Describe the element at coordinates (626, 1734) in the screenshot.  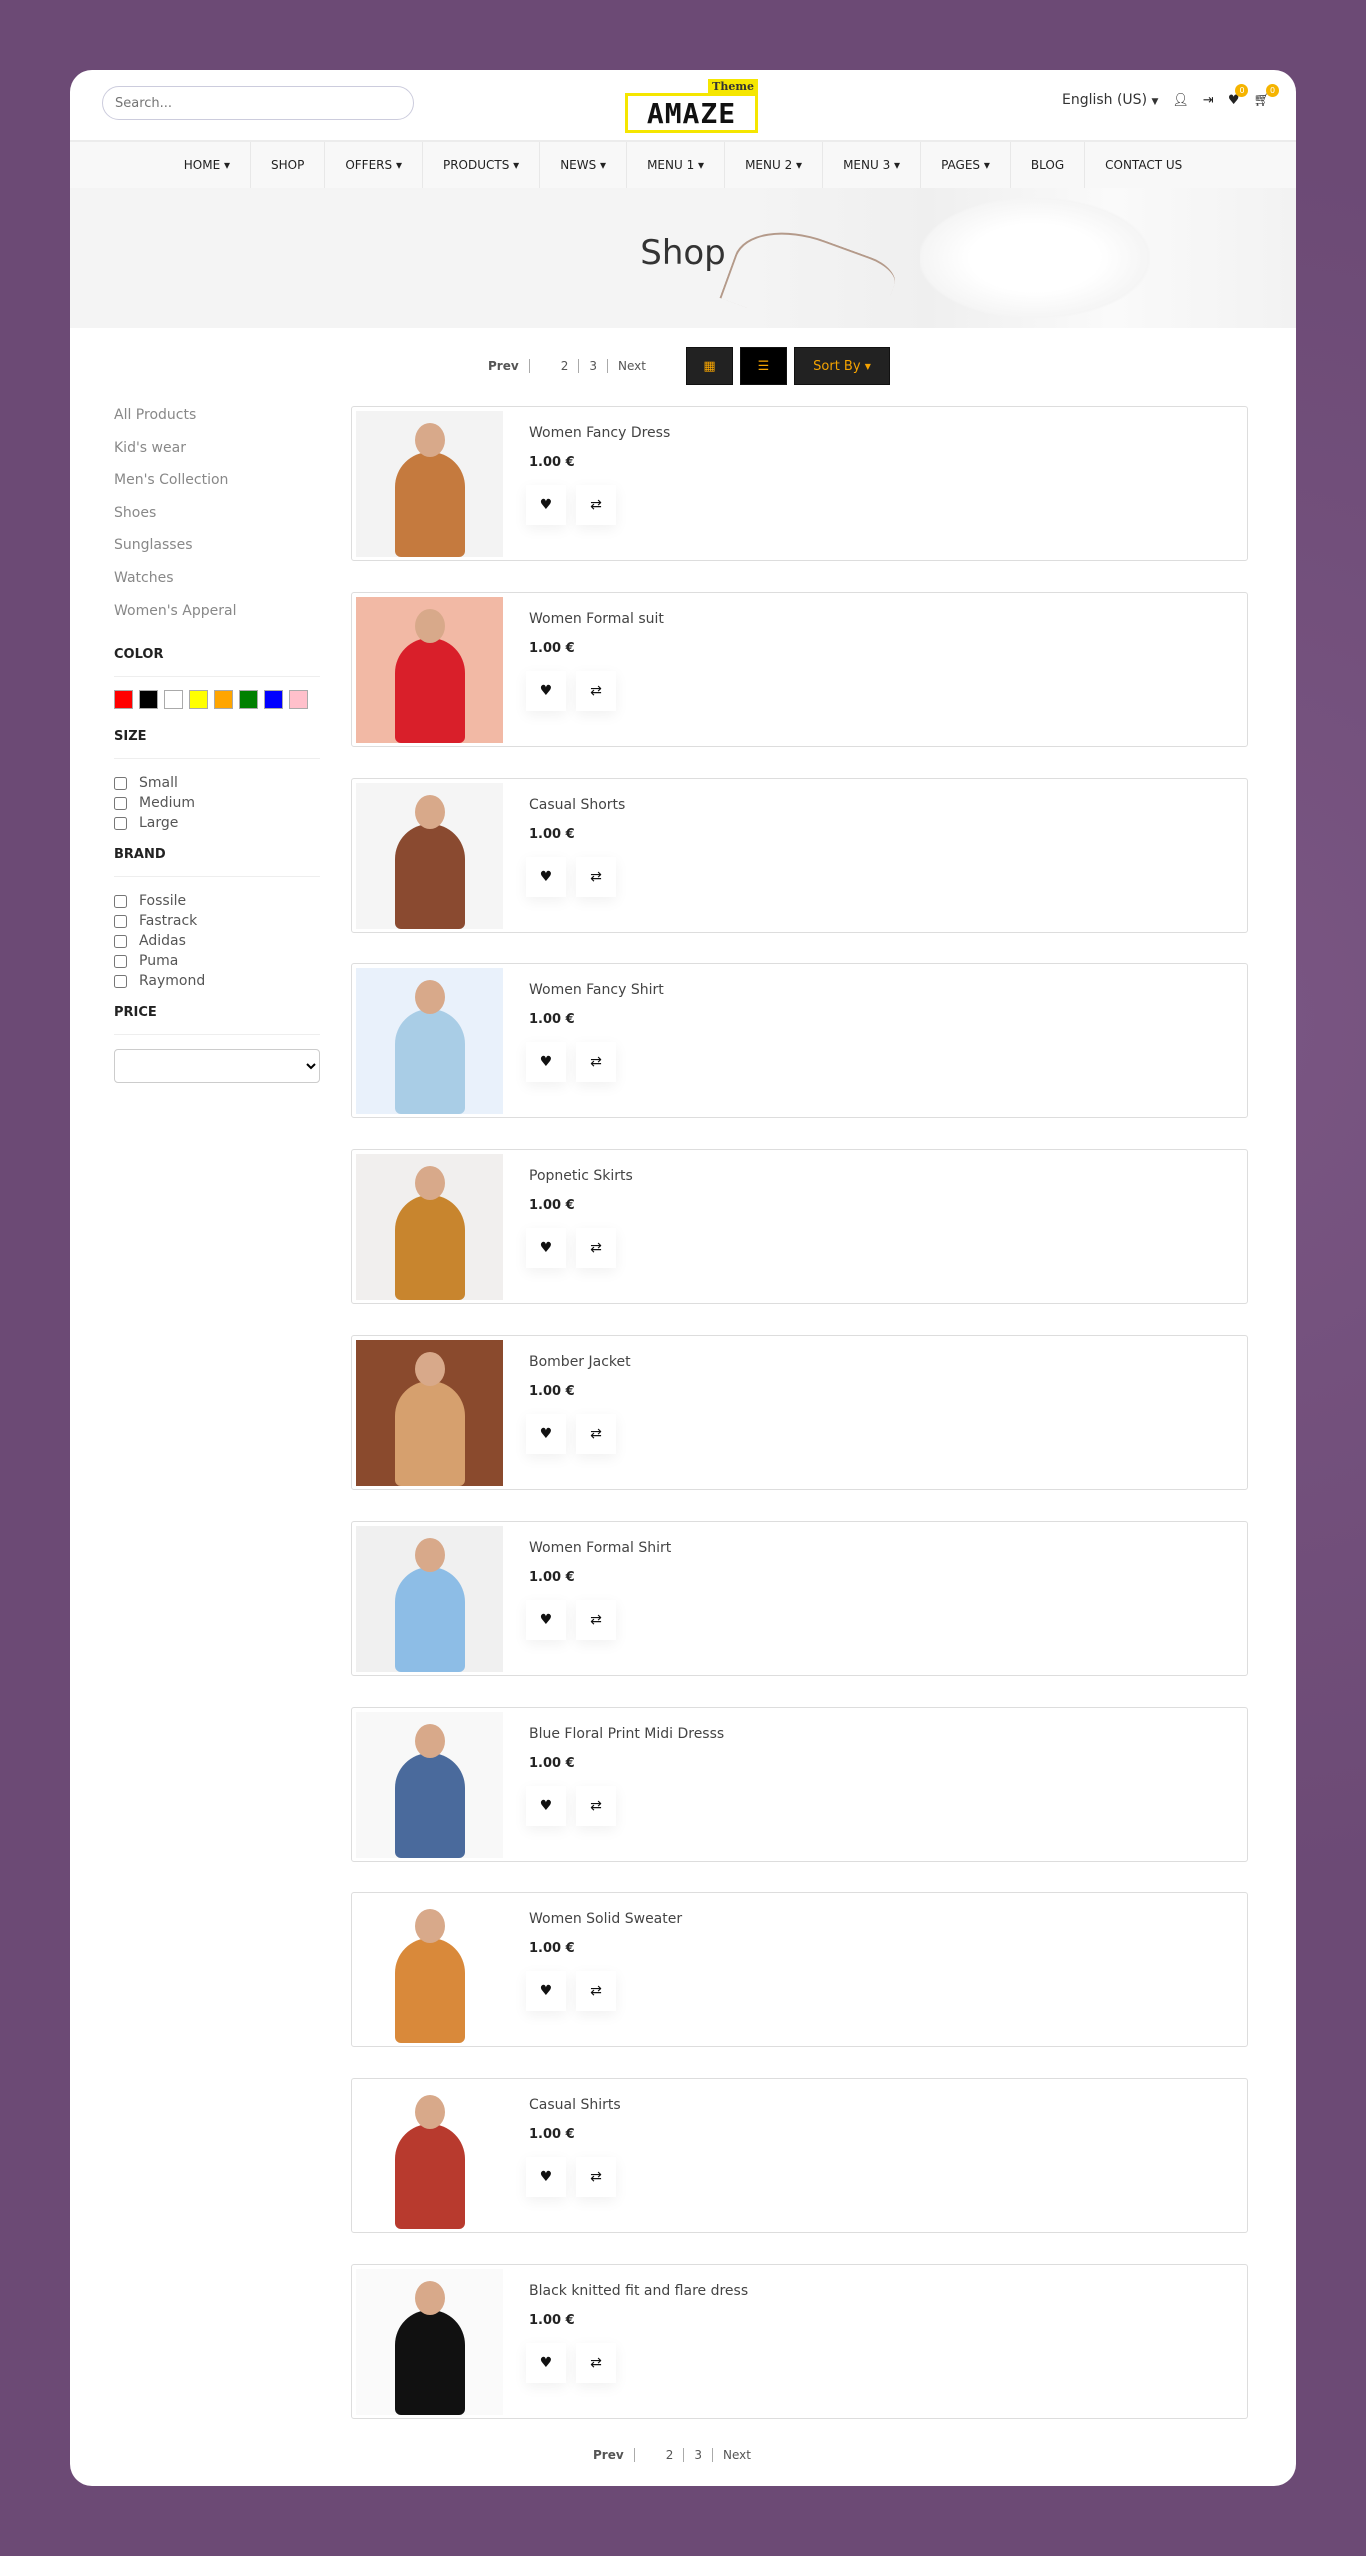
I see `product-name: Blue Floral Print Midi Dresss` at that location.